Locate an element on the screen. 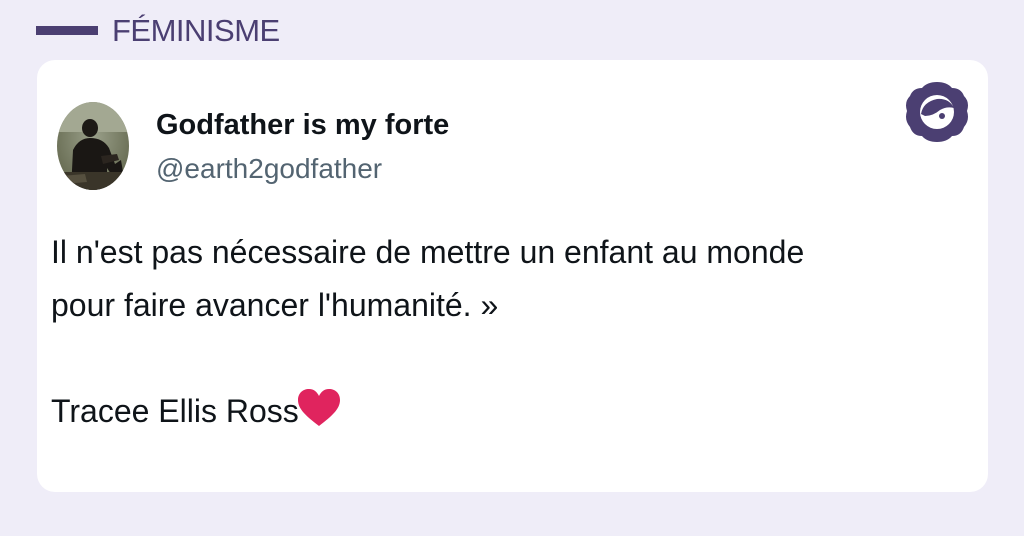 Image resolution: width=1024 pixels, height=536 pixels. author-avatar is located at coordinates (93, 146).